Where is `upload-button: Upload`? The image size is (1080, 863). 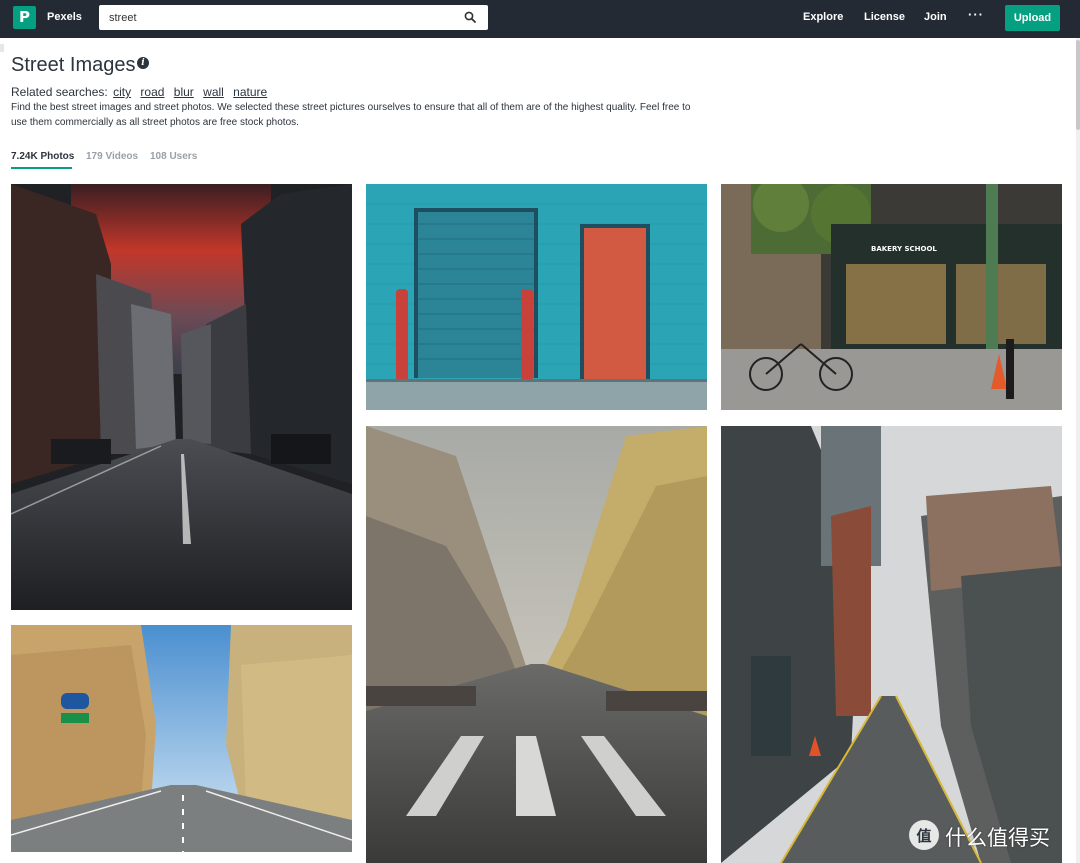 upload-button: Upload is located at coordinates (1032, 18).